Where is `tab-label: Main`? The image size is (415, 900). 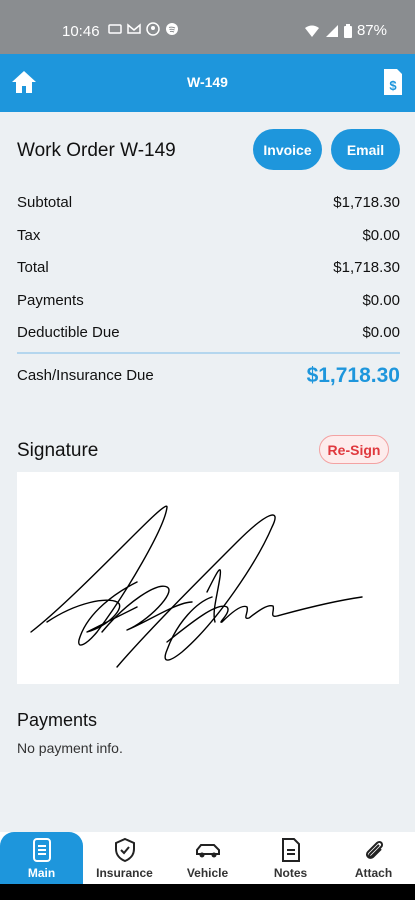
tab-label: Main is located at coordinates (41, 873).